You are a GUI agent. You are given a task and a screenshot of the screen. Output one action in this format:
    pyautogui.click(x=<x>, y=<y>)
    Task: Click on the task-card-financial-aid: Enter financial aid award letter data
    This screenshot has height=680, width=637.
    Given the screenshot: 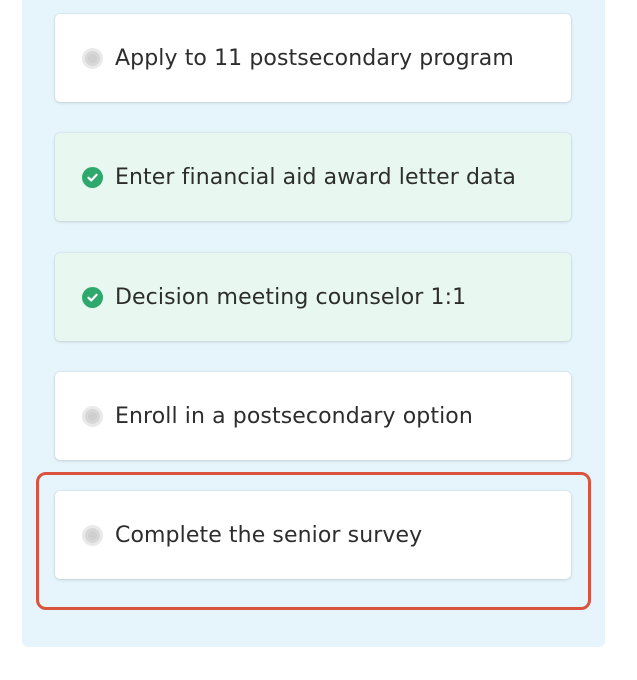 What is the action you would take?
    pyautogui.click(x=313, y=177)
    